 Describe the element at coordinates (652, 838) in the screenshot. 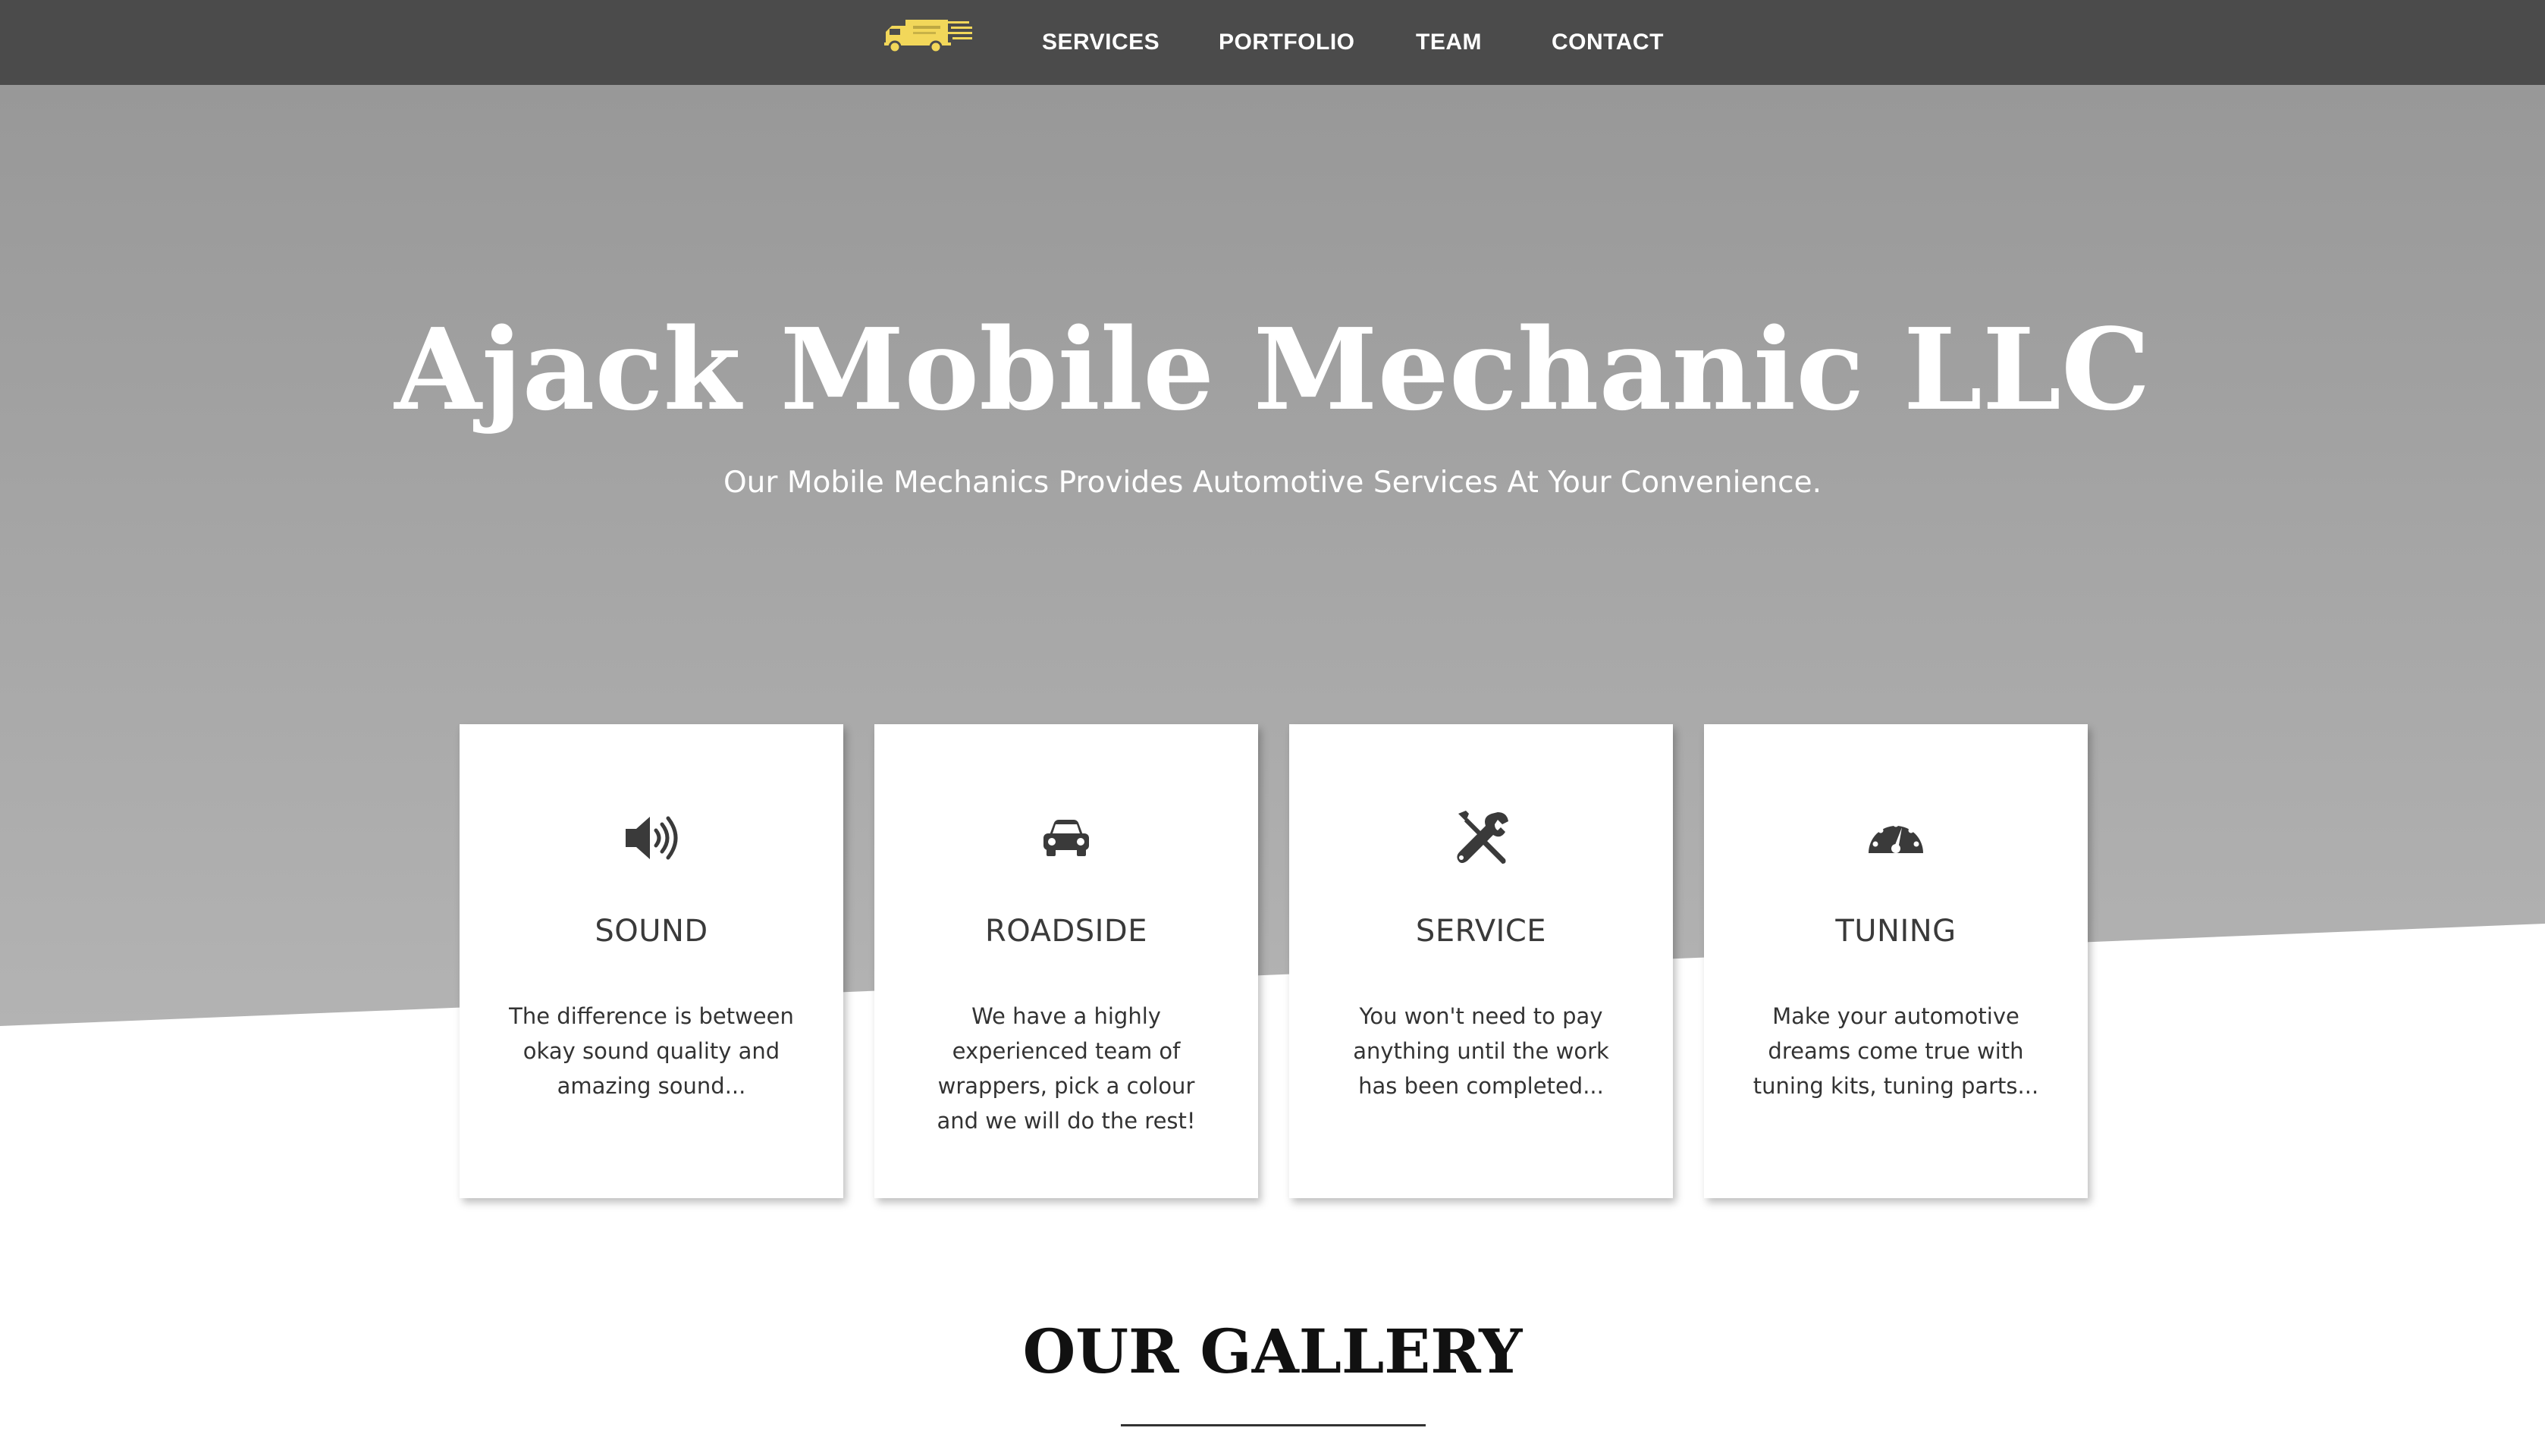

I see `speaker-icon` at that location.